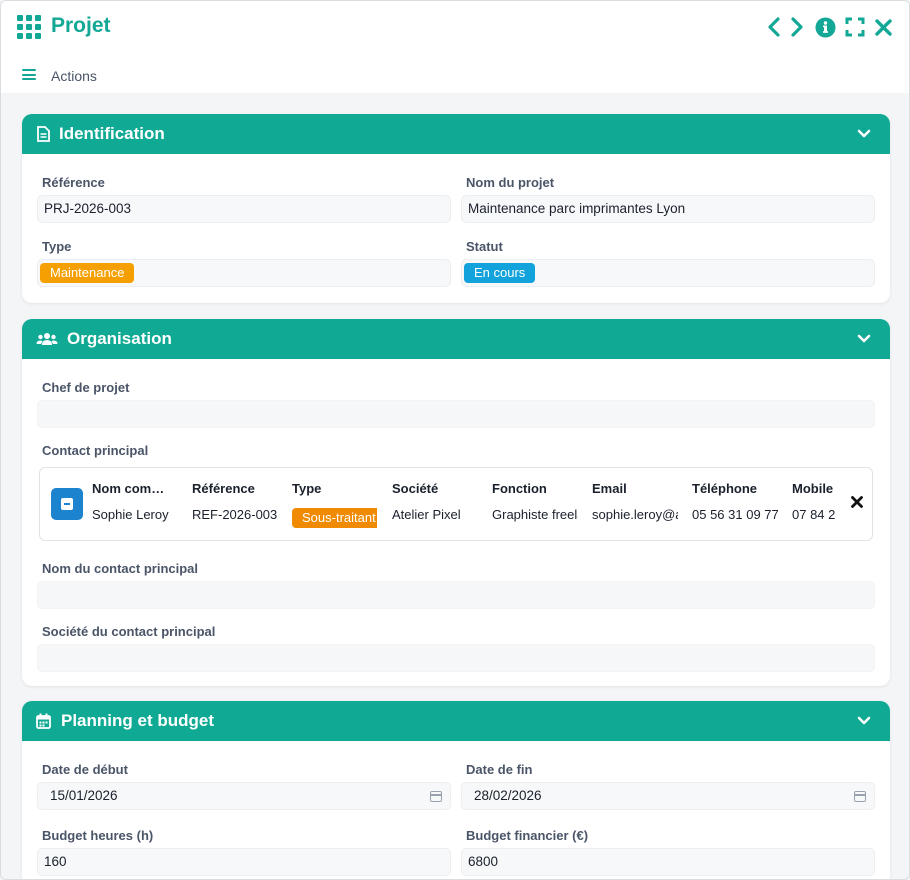 Image resolution: width=910 pixels, height=880 pixels. Describe the element at coordinates (244, 796) in the screenshot. I see `start-date-field: 15/01/2026` at that location.